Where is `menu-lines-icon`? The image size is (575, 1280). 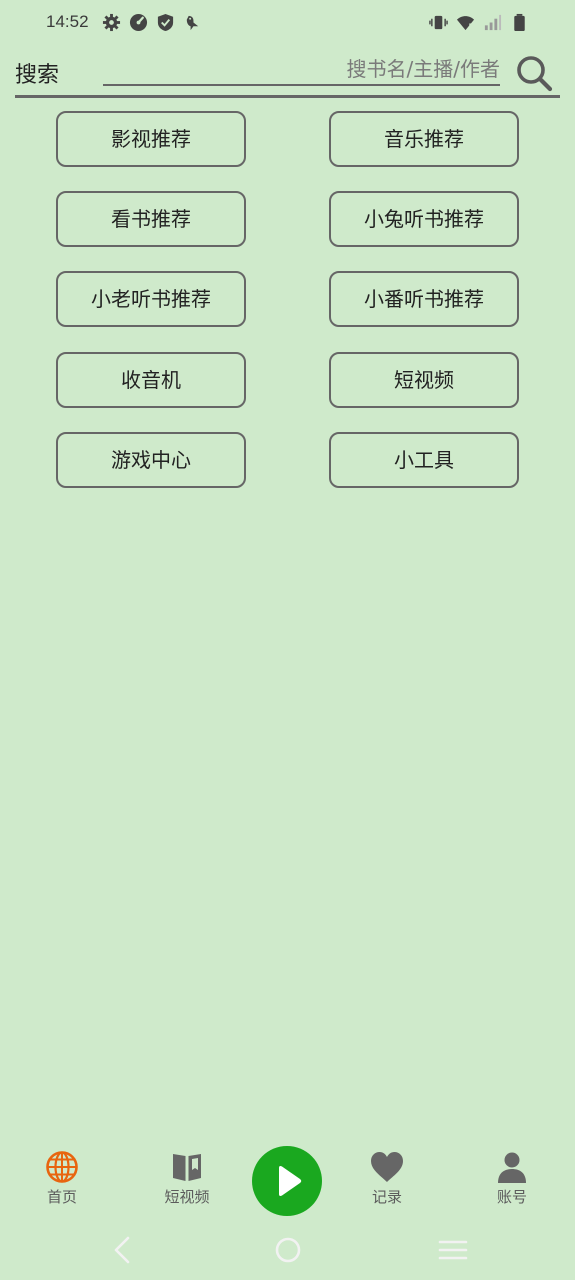 menu-lines-icon is located at coordinates (453, 1250).